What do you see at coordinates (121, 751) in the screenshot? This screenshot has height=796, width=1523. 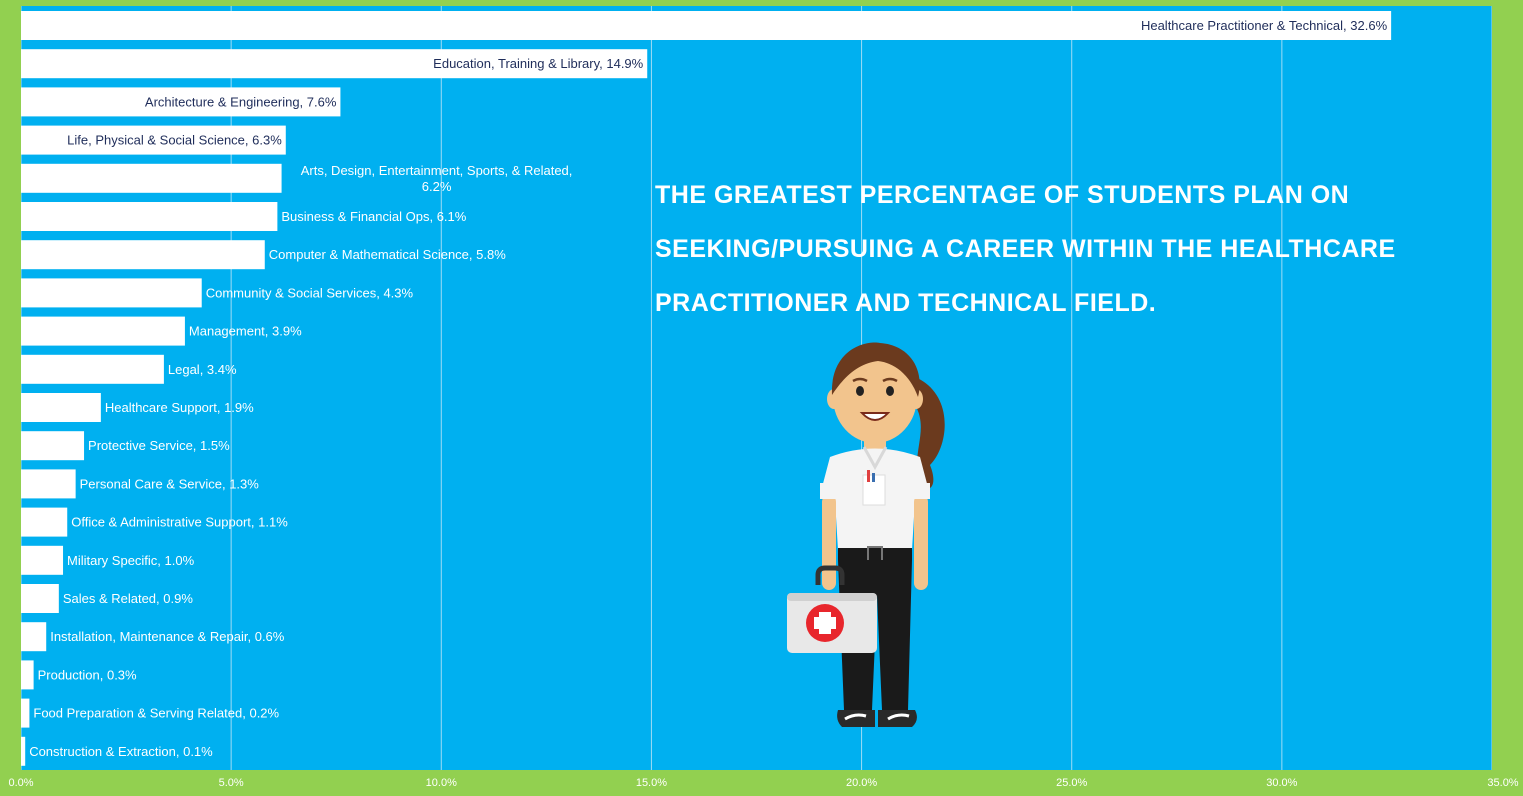 I see `data-label: Construction & Extraction, 0.1%` at bounding box center [121, 751].